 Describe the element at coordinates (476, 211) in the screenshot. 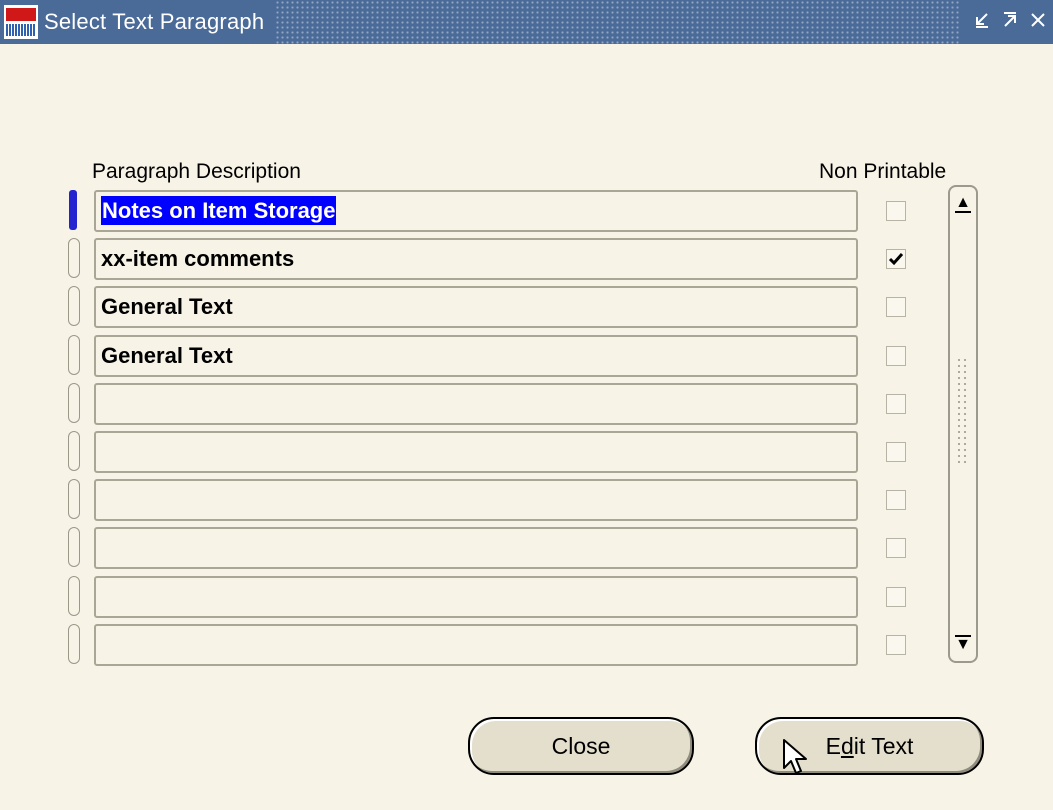

I see `paragraph-description-field: Notes on Item Storage` at that location.